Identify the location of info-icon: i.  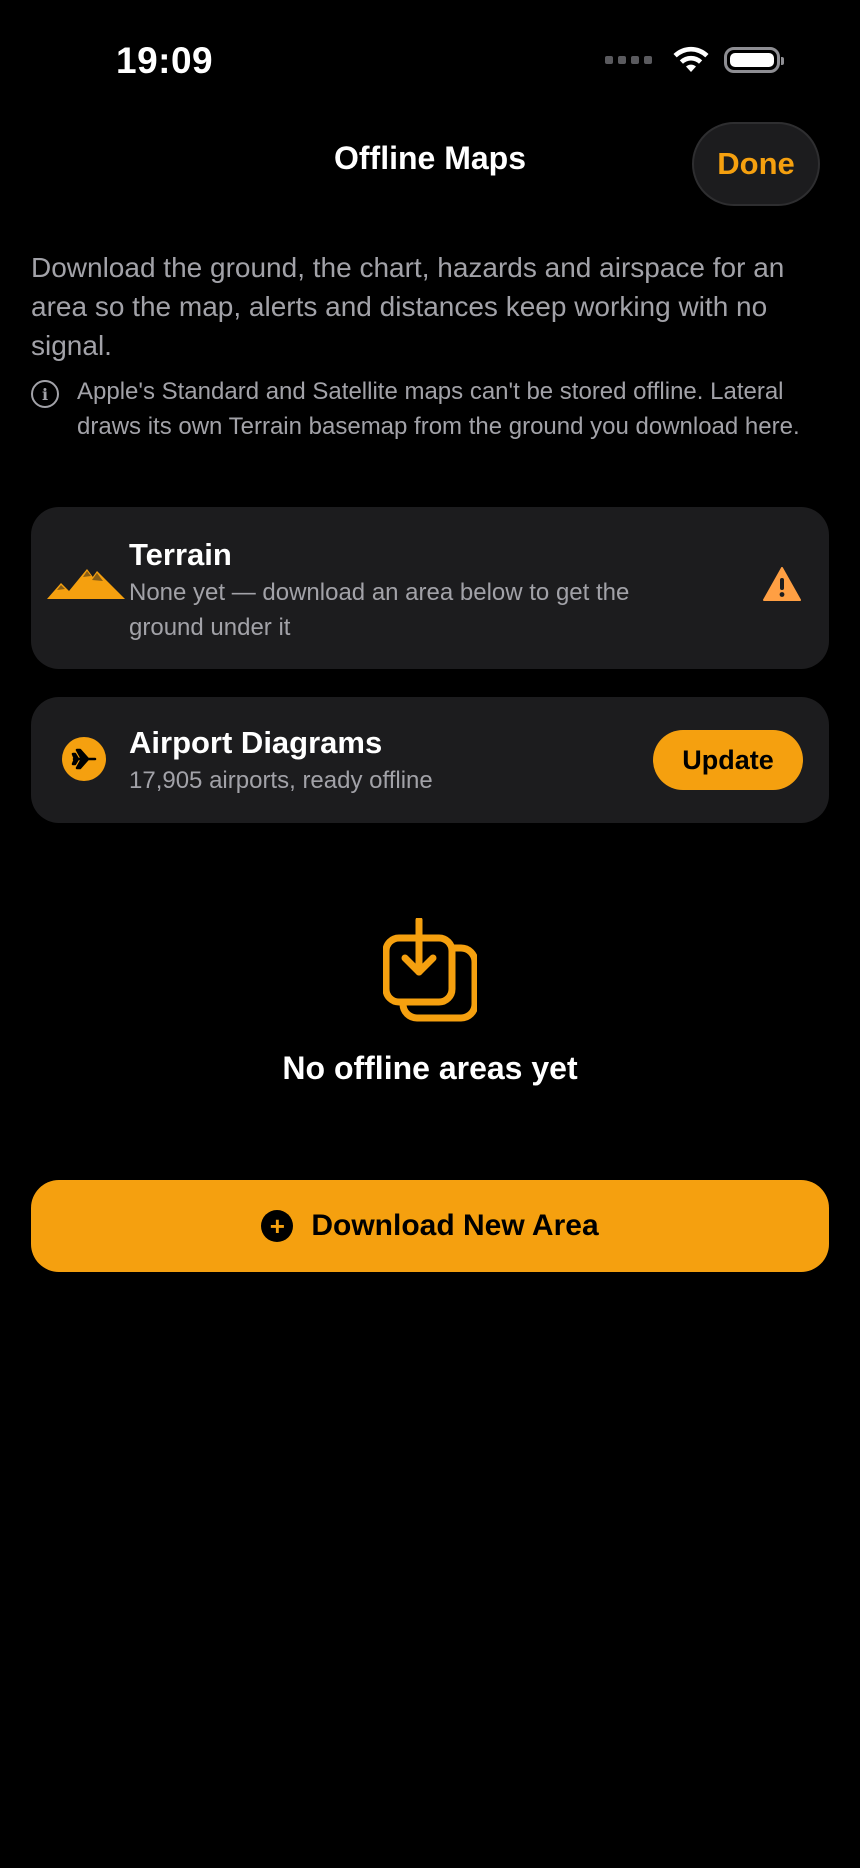
(45, 394).